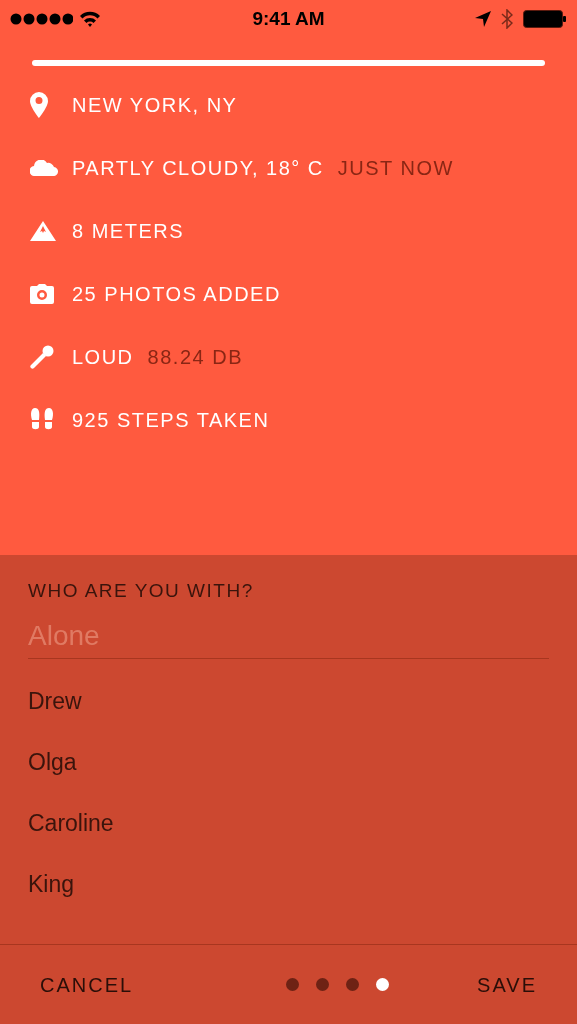 The height and width of the screenshot is (1024, 577). What do you see at coordinates (288, 18) in the screenshot?
I see `status-time: 9:41 AM` at bounding box center [288, 18].